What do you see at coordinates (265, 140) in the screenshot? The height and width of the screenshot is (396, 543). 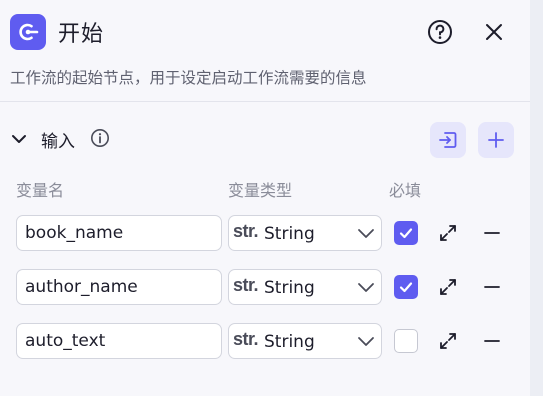 I see `input-section-header: 输入` at bounding box center [265, 140].